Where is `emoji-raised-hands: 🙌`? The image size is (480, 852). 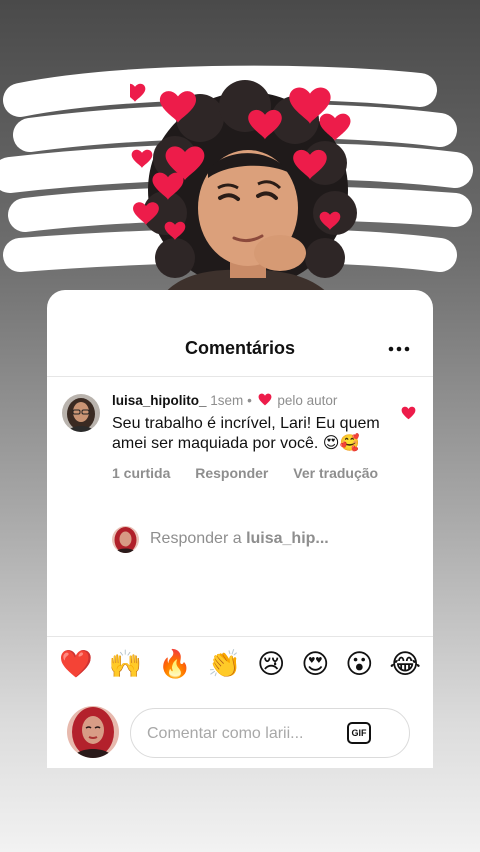 emoji-raised-hands: 🙌 is located at coordinates (126, 664).